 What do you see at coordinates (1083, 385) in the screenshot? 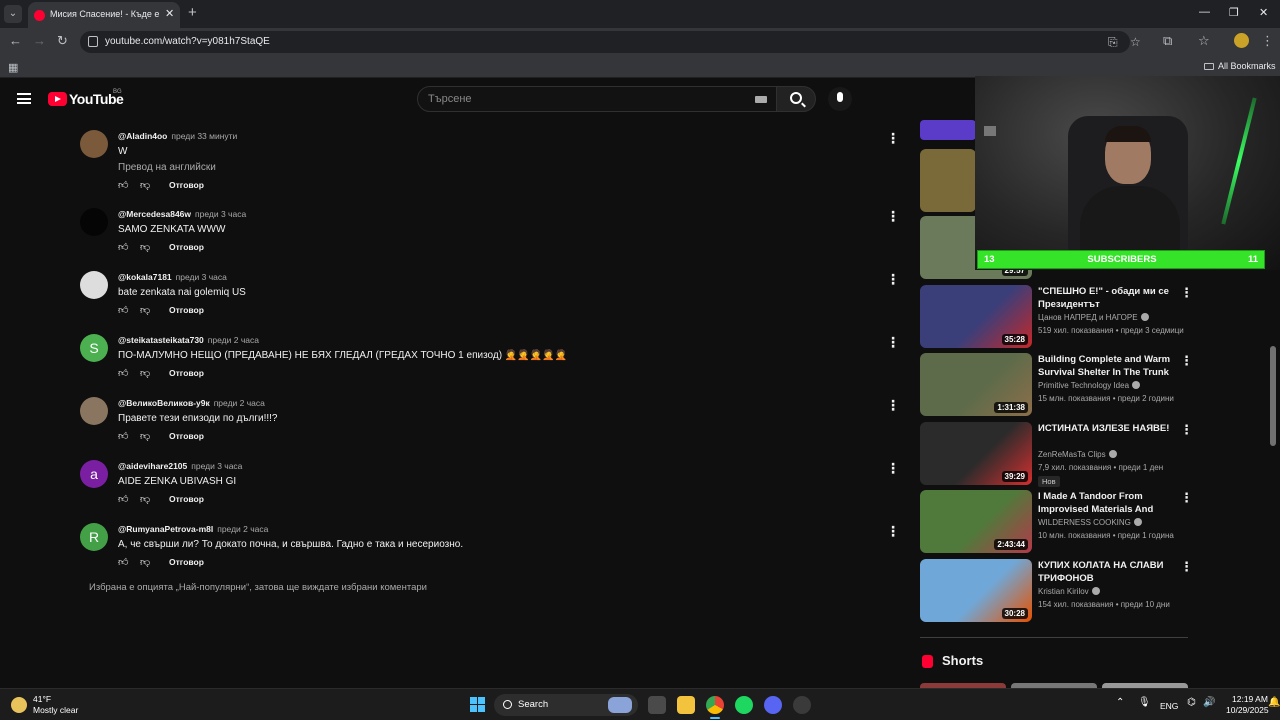
I see `channel-name: Primitive Technology Idea` at bounding box center [1083, 385].